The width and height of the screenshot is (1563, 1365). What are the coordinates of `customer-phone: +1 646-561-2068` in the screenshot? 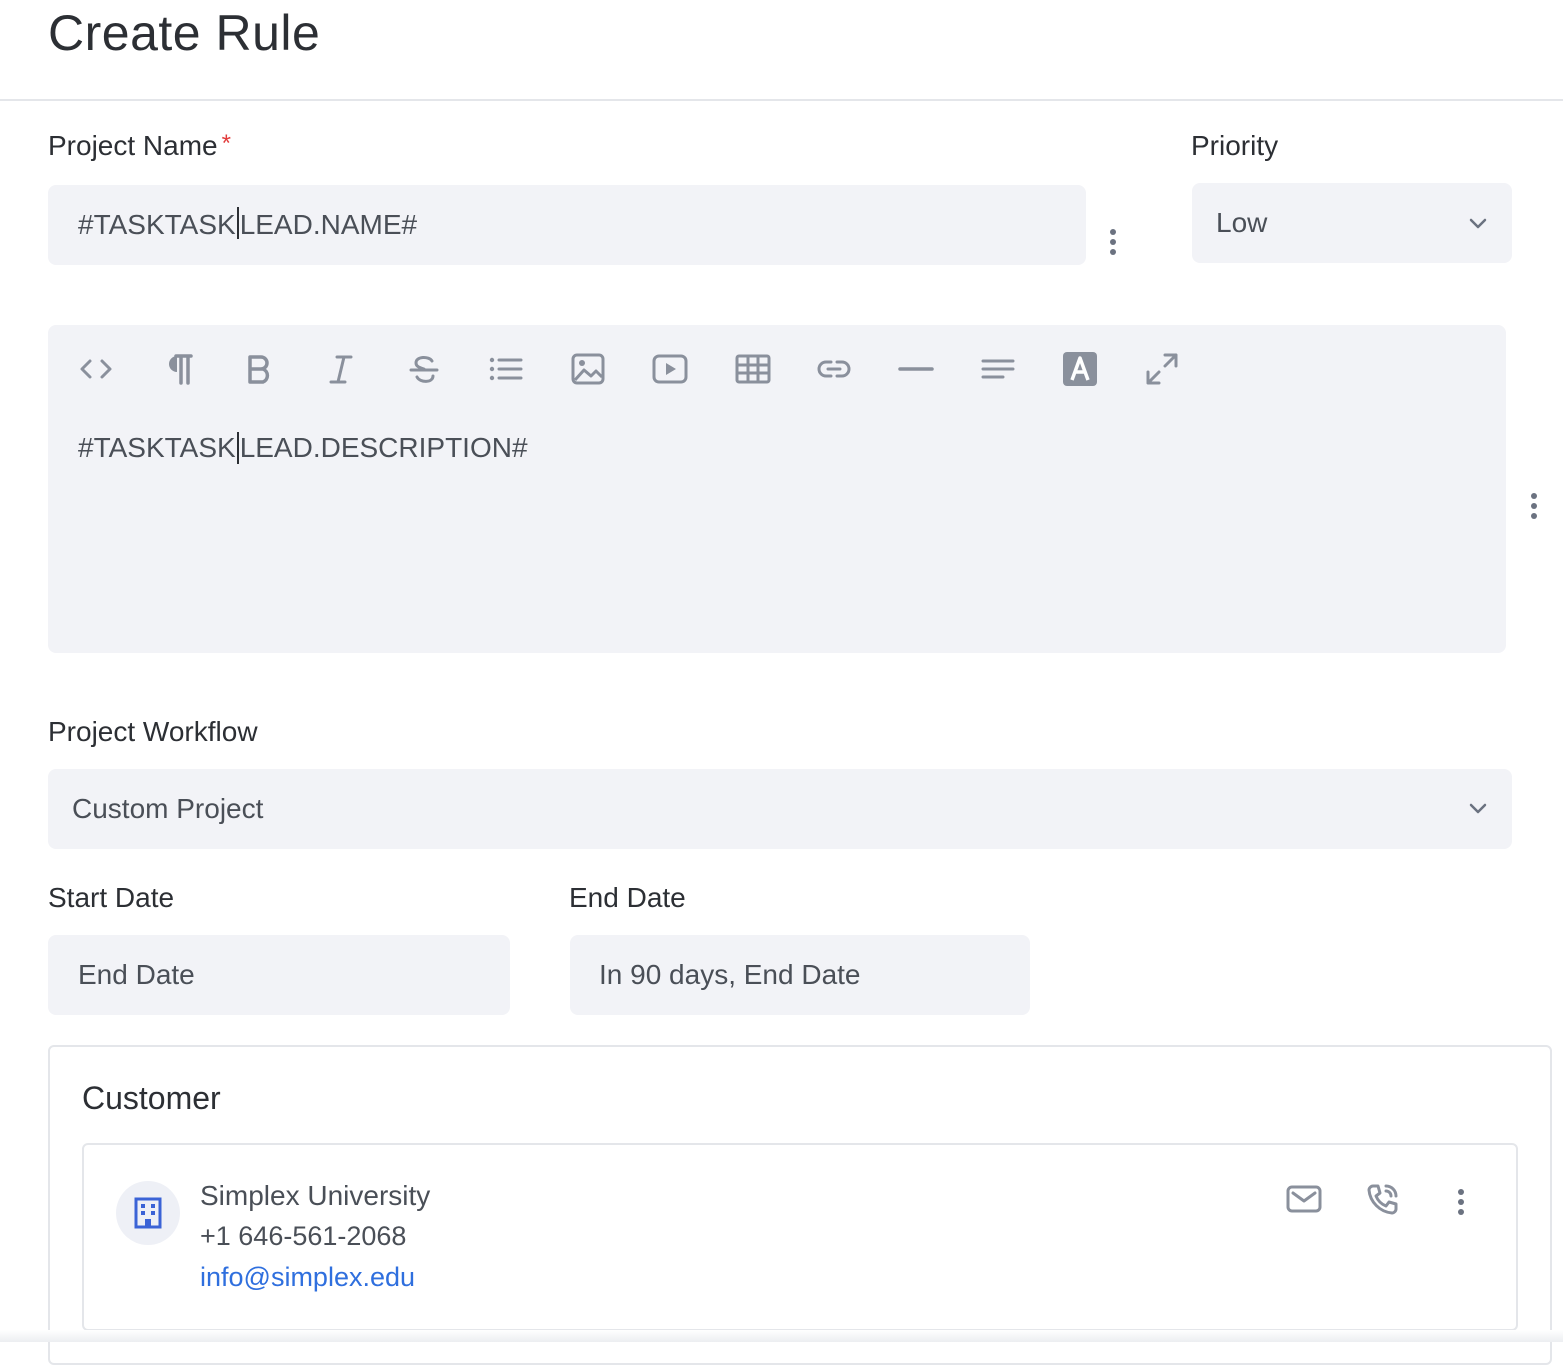 It's located at (303, 1236).